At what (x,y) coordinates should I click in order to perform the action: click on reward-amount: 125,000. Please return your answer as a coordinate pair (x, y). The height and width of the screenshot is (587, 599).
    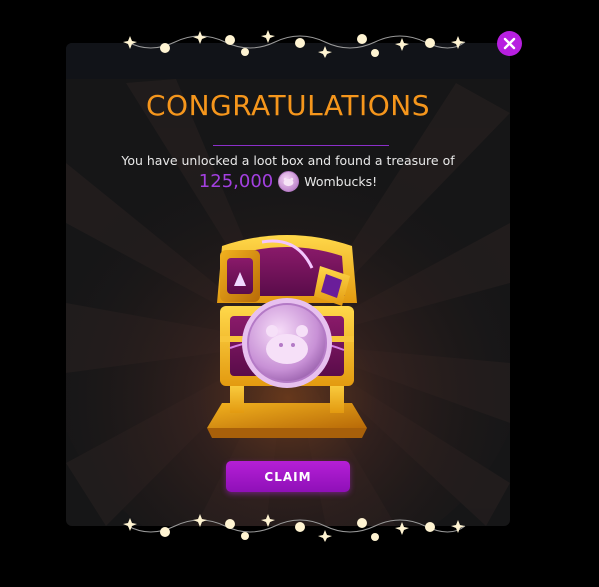
    Looking at the image, I should click on (236, 181).